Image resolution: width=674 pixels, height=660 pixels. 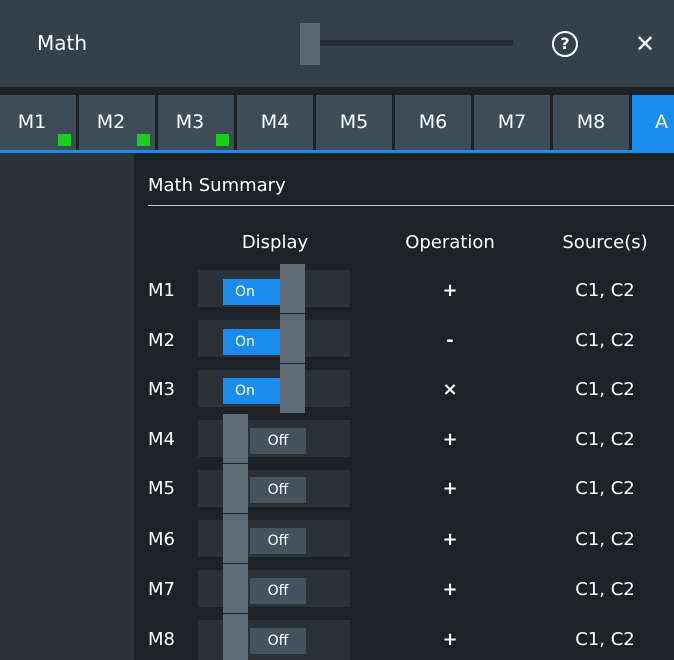 What do you see at coordinates (161, 639) in the screenshot?
I see `row-label-m8: M8` at bounding box center [161, 639].